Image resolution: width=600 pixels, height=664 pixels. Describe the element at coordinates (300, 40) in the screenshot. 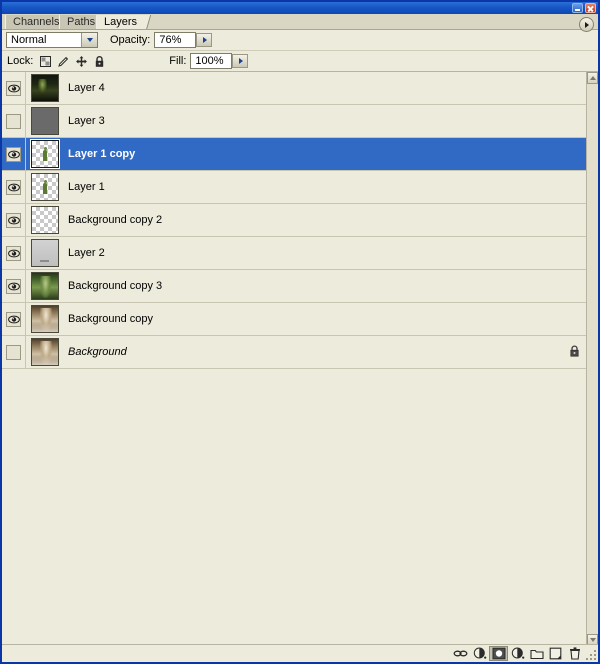

I see `blend-opacity-row: Normal Opacity: 76%` at that location.